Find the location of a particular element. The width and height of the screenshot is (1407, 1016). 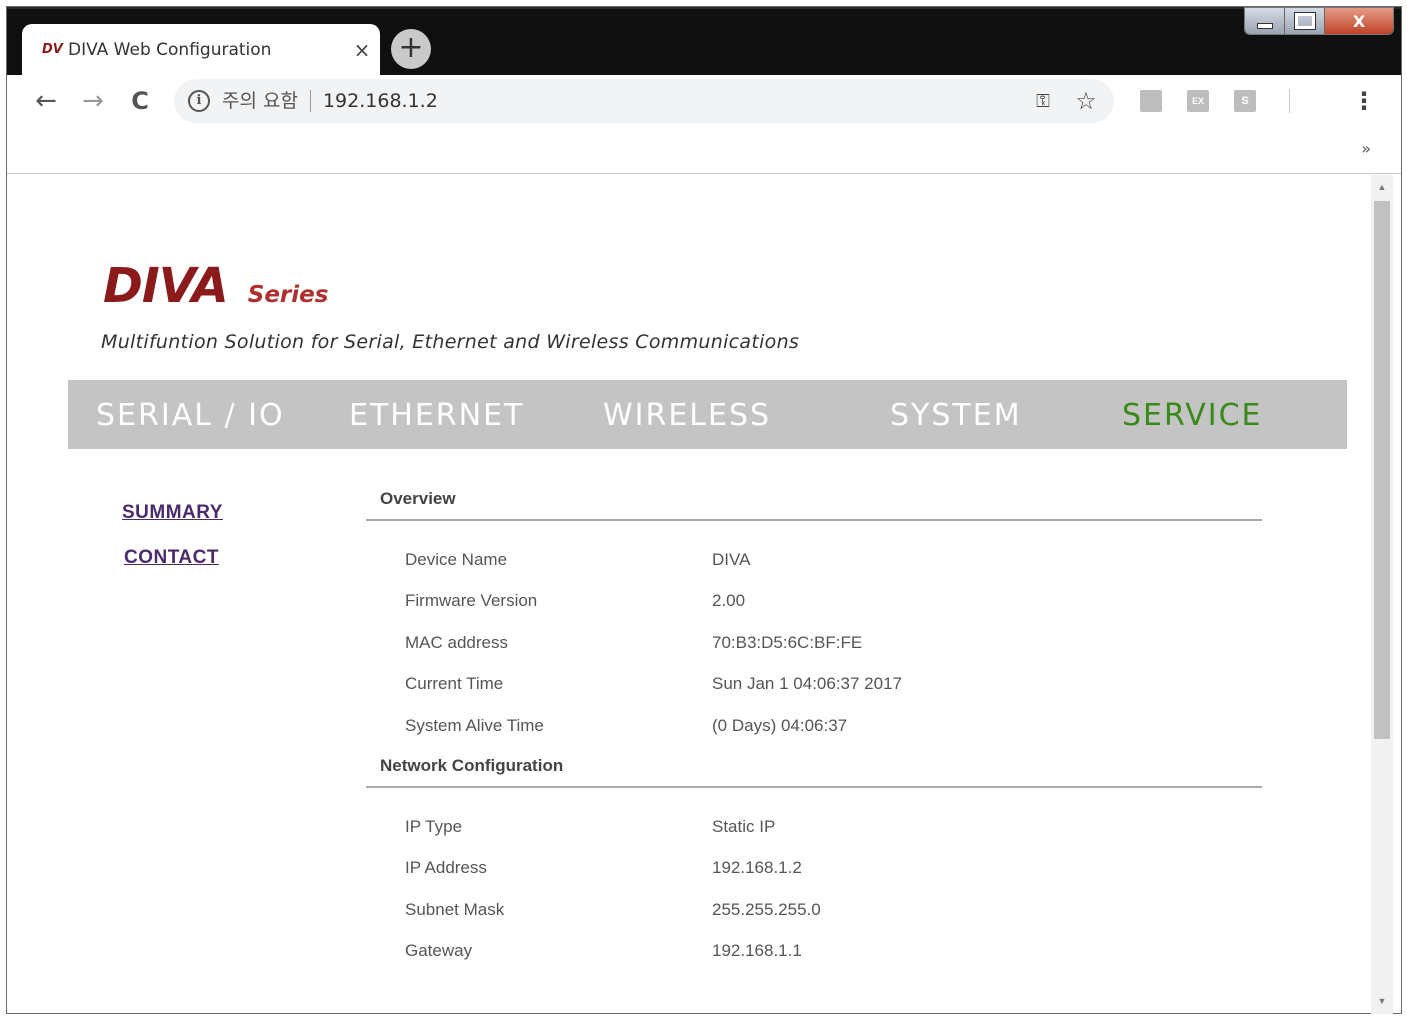

nav-wireless: WIRELESS is located at coordinates (687, 415).